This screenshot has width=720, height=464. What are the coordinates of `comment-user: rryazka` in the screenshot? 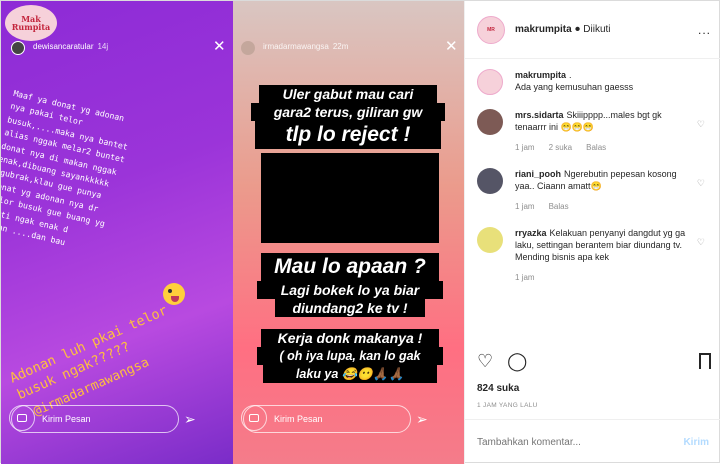 It's located at (531, 233).